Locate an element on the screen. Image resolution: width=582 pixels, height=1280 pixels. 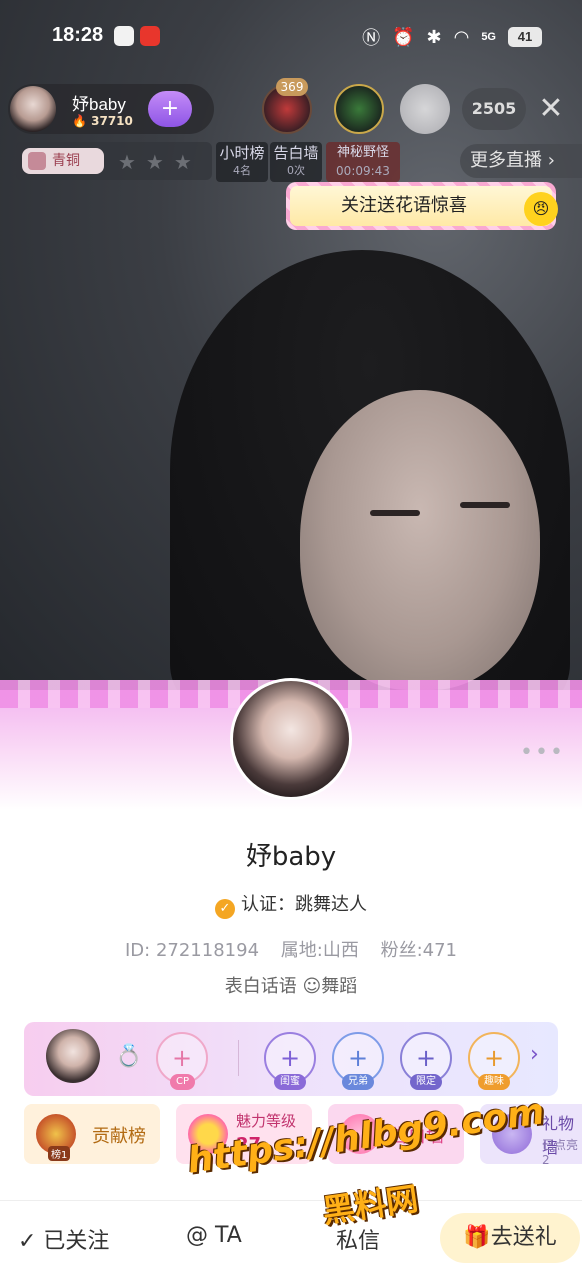
mystery-monster-title: 神秘野怪 is located at coordinates (362, 152).